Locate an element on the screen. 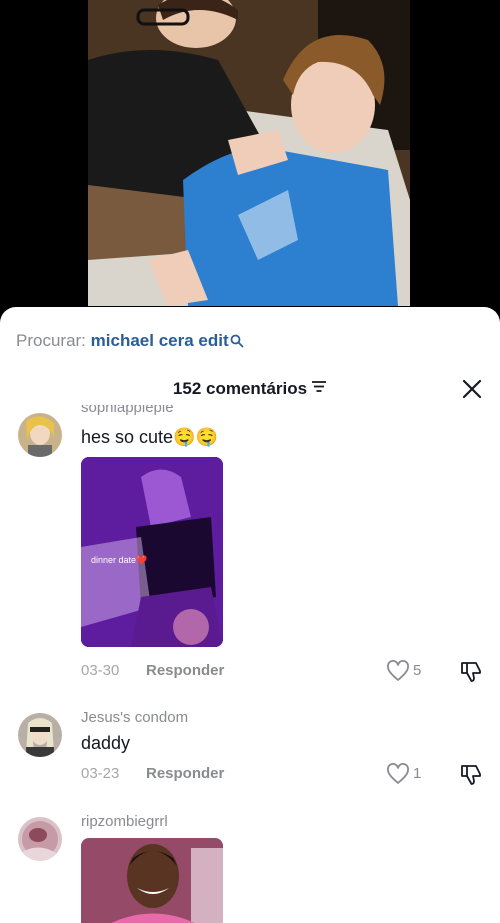  like-count: 5 is located at coordinates (417, 670).